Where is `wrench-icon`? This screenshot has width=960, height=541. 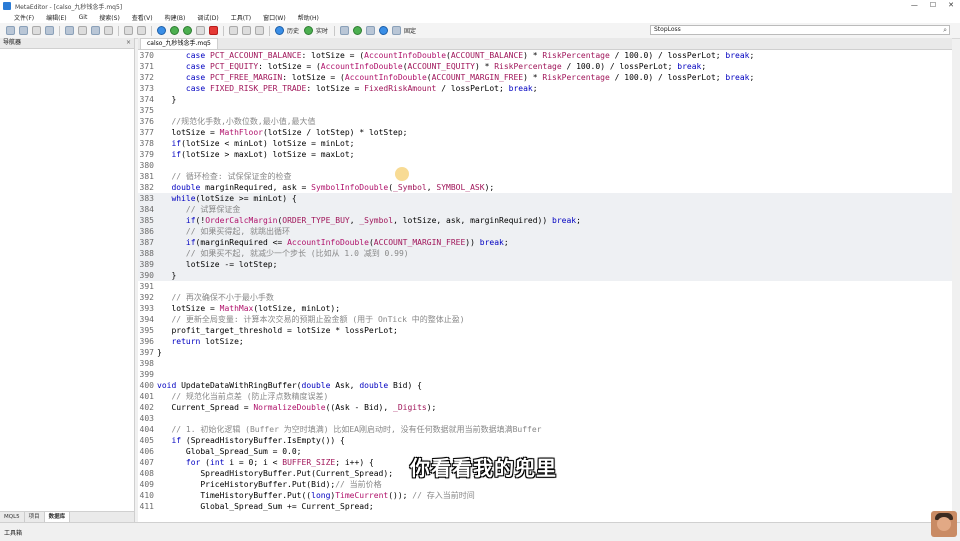
wrench-icon is located at coordinates (345, 30).